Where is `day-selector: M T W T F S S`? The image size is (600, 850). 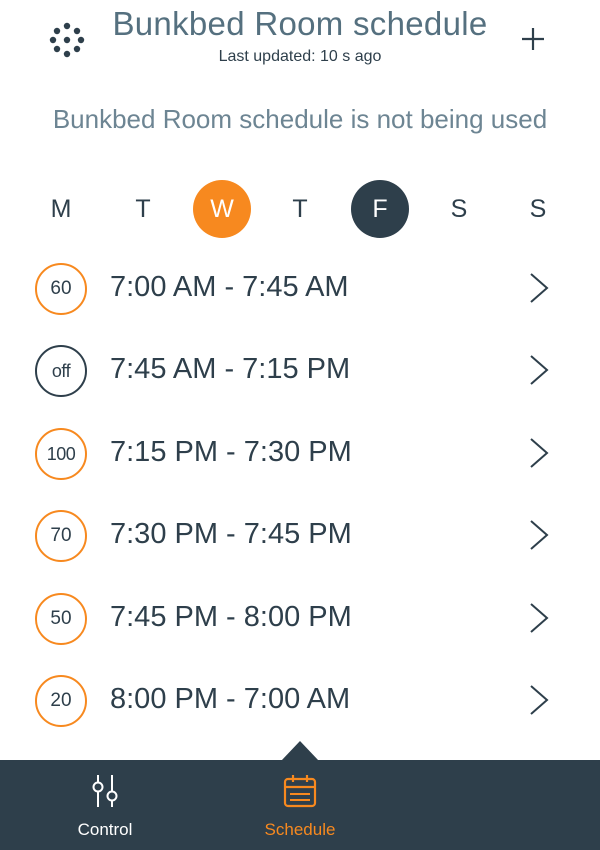
day-selector: M T W T F S S is located at coordinates (300, 209).